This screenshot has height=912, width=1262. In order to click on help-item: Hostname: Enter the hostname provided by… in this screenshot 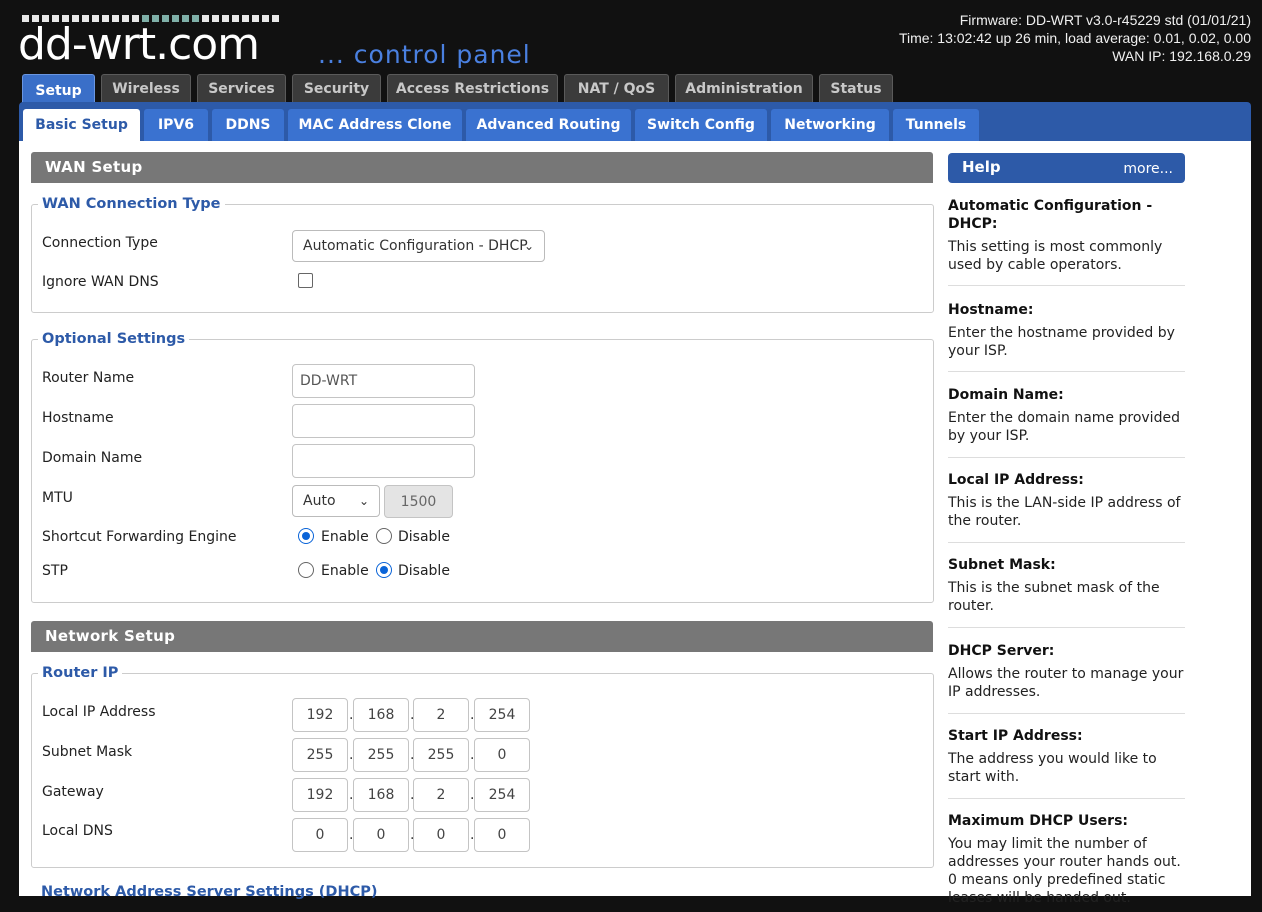, I will do `click(1066, 336)`.